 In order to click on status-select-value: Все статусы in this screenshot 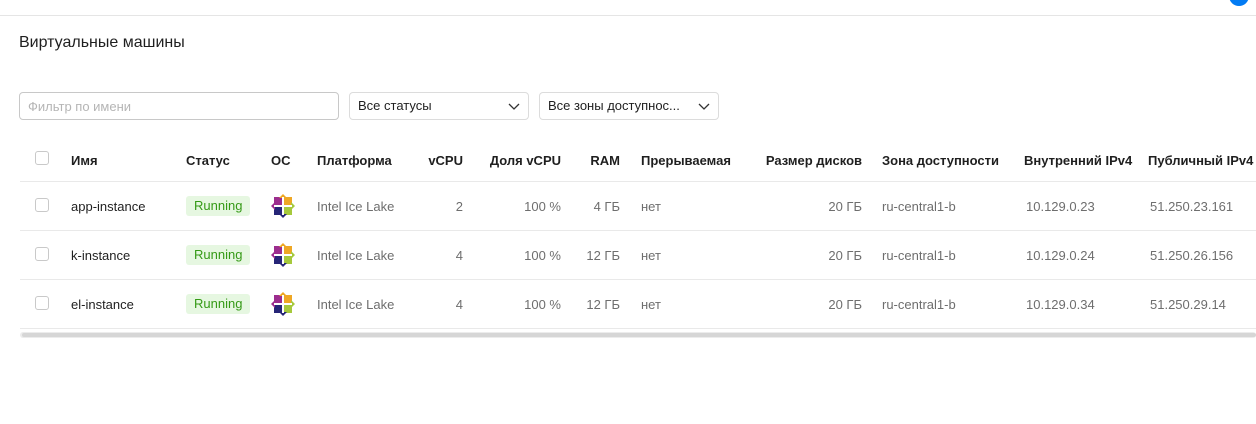, I will do `click(395, 105)`.